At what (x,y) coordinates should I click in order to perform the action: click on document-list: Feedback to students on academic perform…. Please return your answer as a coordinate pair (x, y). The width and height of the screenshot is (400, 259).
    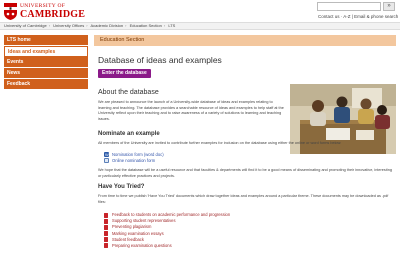
    Looking at the image, I should click on (167, 230).